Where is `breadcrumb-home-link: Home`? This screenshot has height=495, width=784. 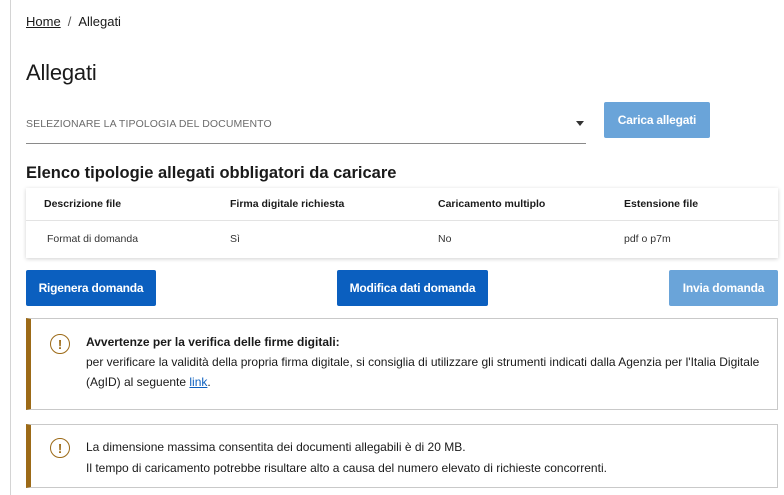 breadcrumb-home-link: Home is located at coordinates (43, 21).